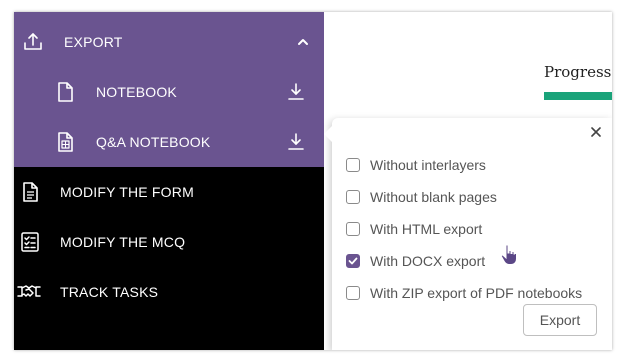  What do you see at coordinates (30, 242) in the screenshot?
I see `checklist-icon` at bounding box center [30, 242].